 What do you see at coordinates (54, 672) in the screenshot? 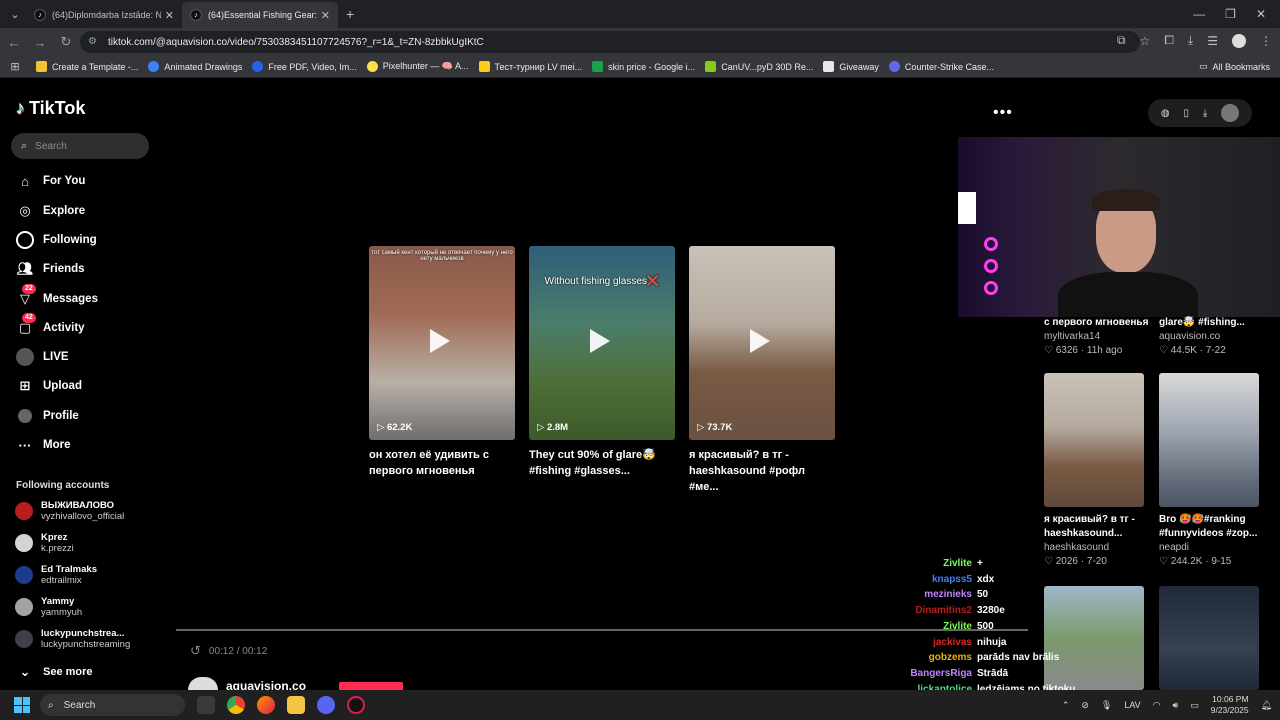
I see `see-more-button: ⌄ See more` at bounding box center [54, 672].